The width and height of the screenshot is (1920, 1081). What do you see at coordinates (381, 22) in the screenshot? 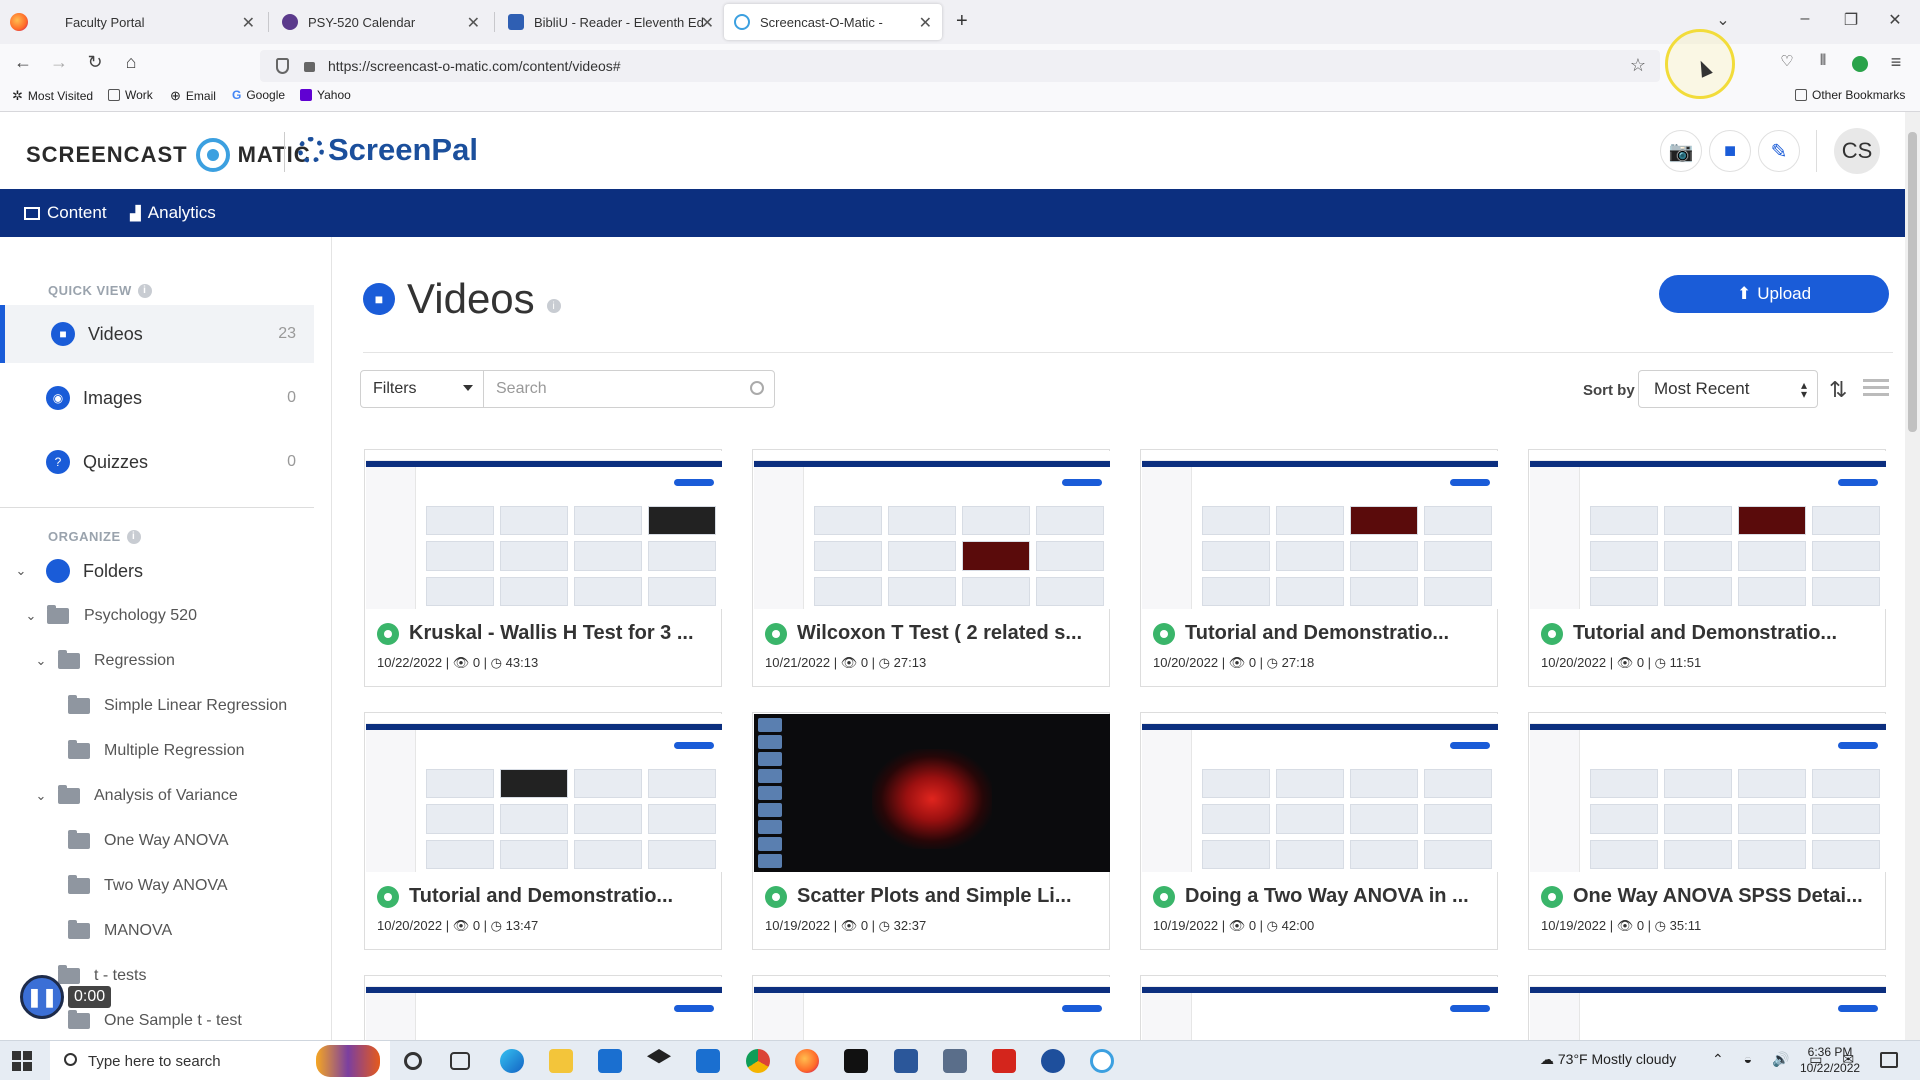
I see `tab-psy520-calendar: PSY-520 Calendar ✕` at bounding box center [381, 22].